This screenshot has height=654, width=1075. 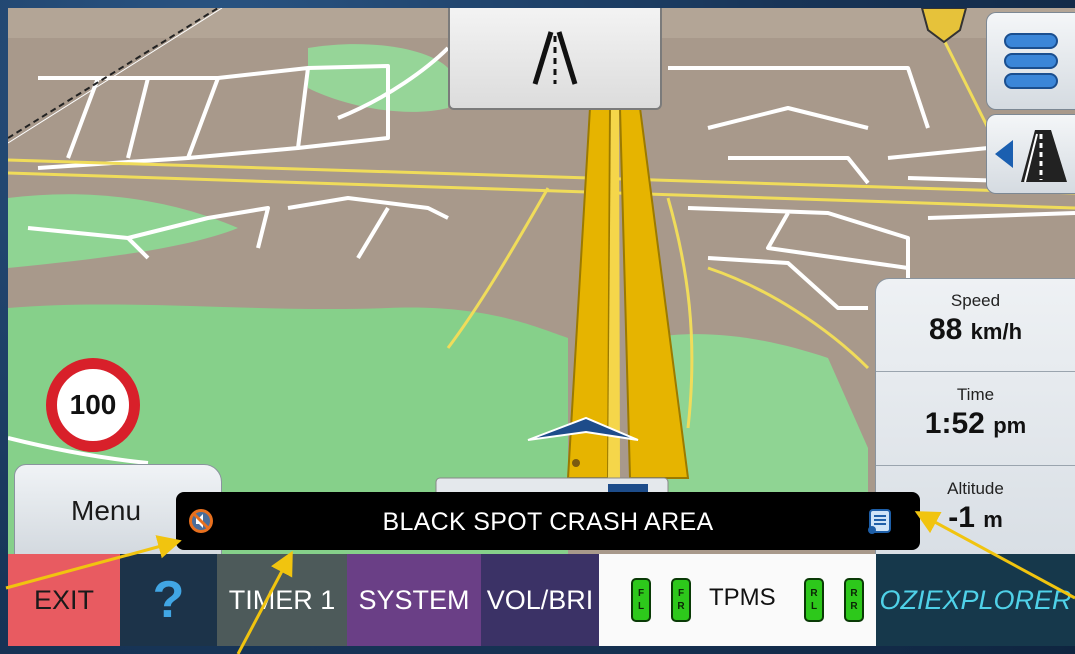 I want to click on main-menu-button, so click(x=1030, y=61).